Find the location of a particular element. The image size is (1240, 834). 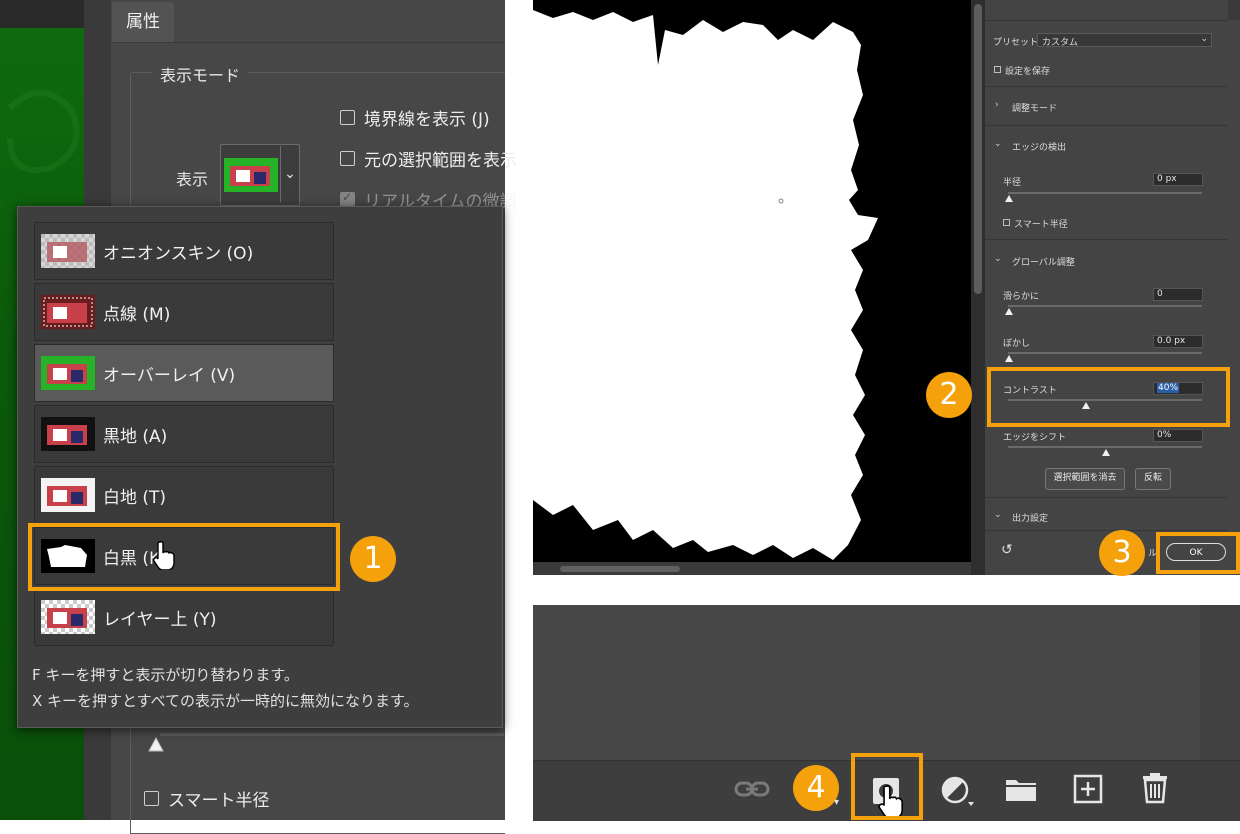

view-option-label: 白地 (T) is located at coordinates (135, 497).